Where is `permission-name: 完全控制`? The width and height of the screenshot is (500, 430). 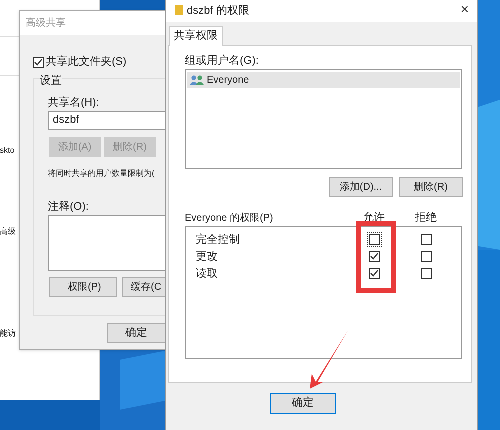
permission-name: 完全控制 is located at coordinates (218, 240).